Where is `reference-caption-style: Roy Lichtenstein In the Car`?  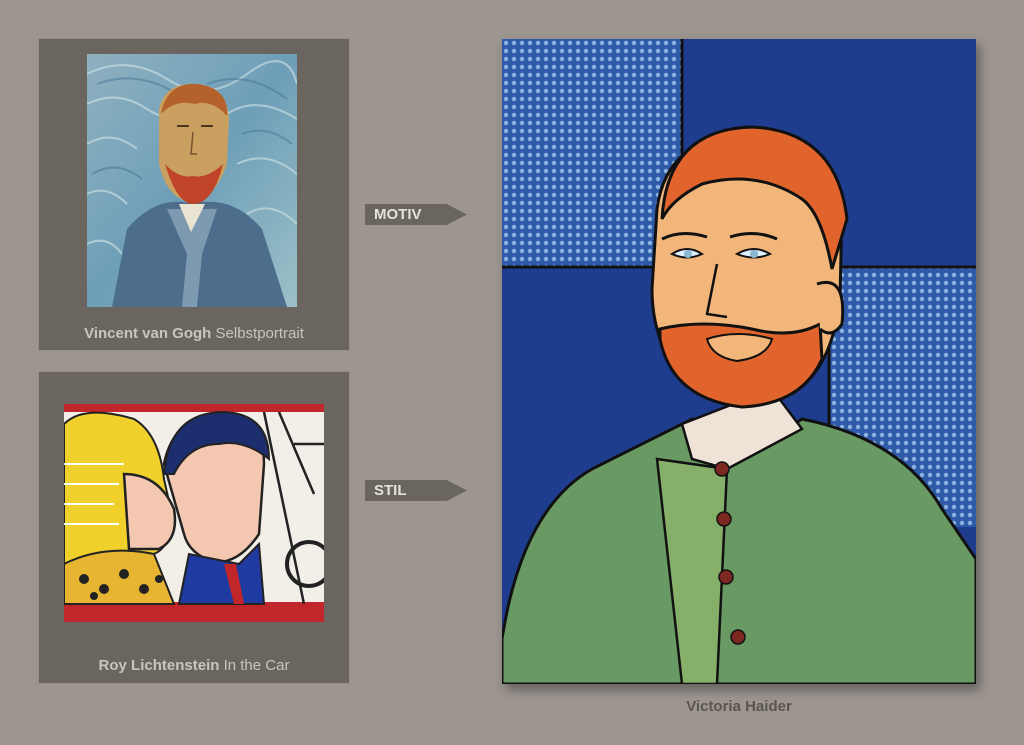
reference-caption-style: Roy Lichtenstein In the Car is located at coordinates (194, 665).